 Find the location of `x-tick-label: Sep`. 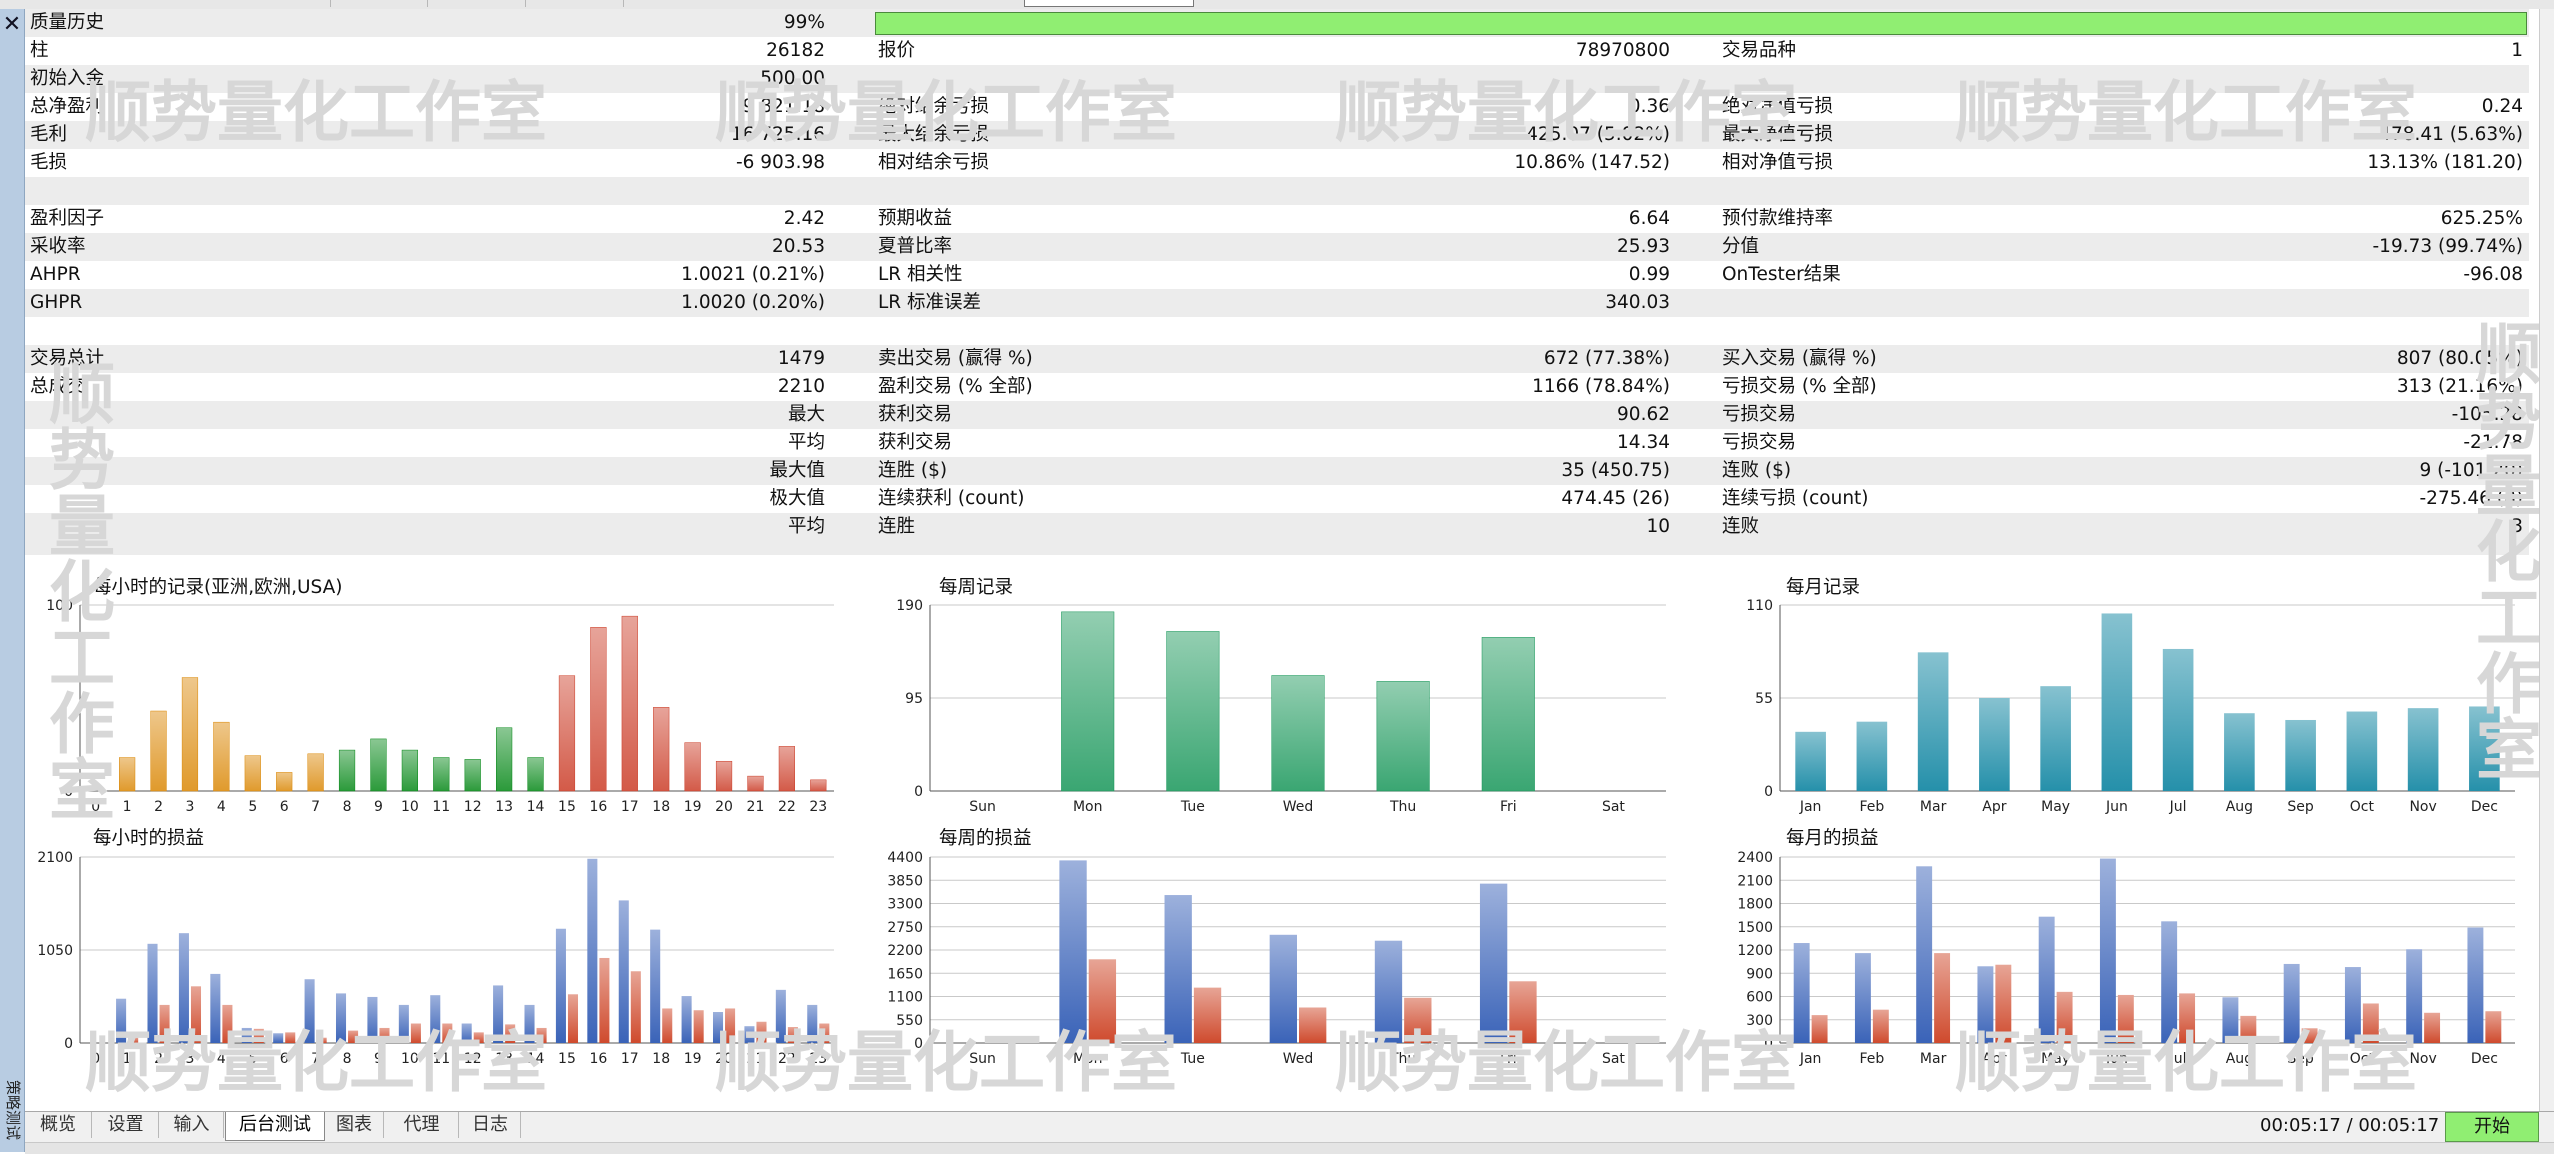

x-tick-label: Sep is located at coordinates (2300, 1059).